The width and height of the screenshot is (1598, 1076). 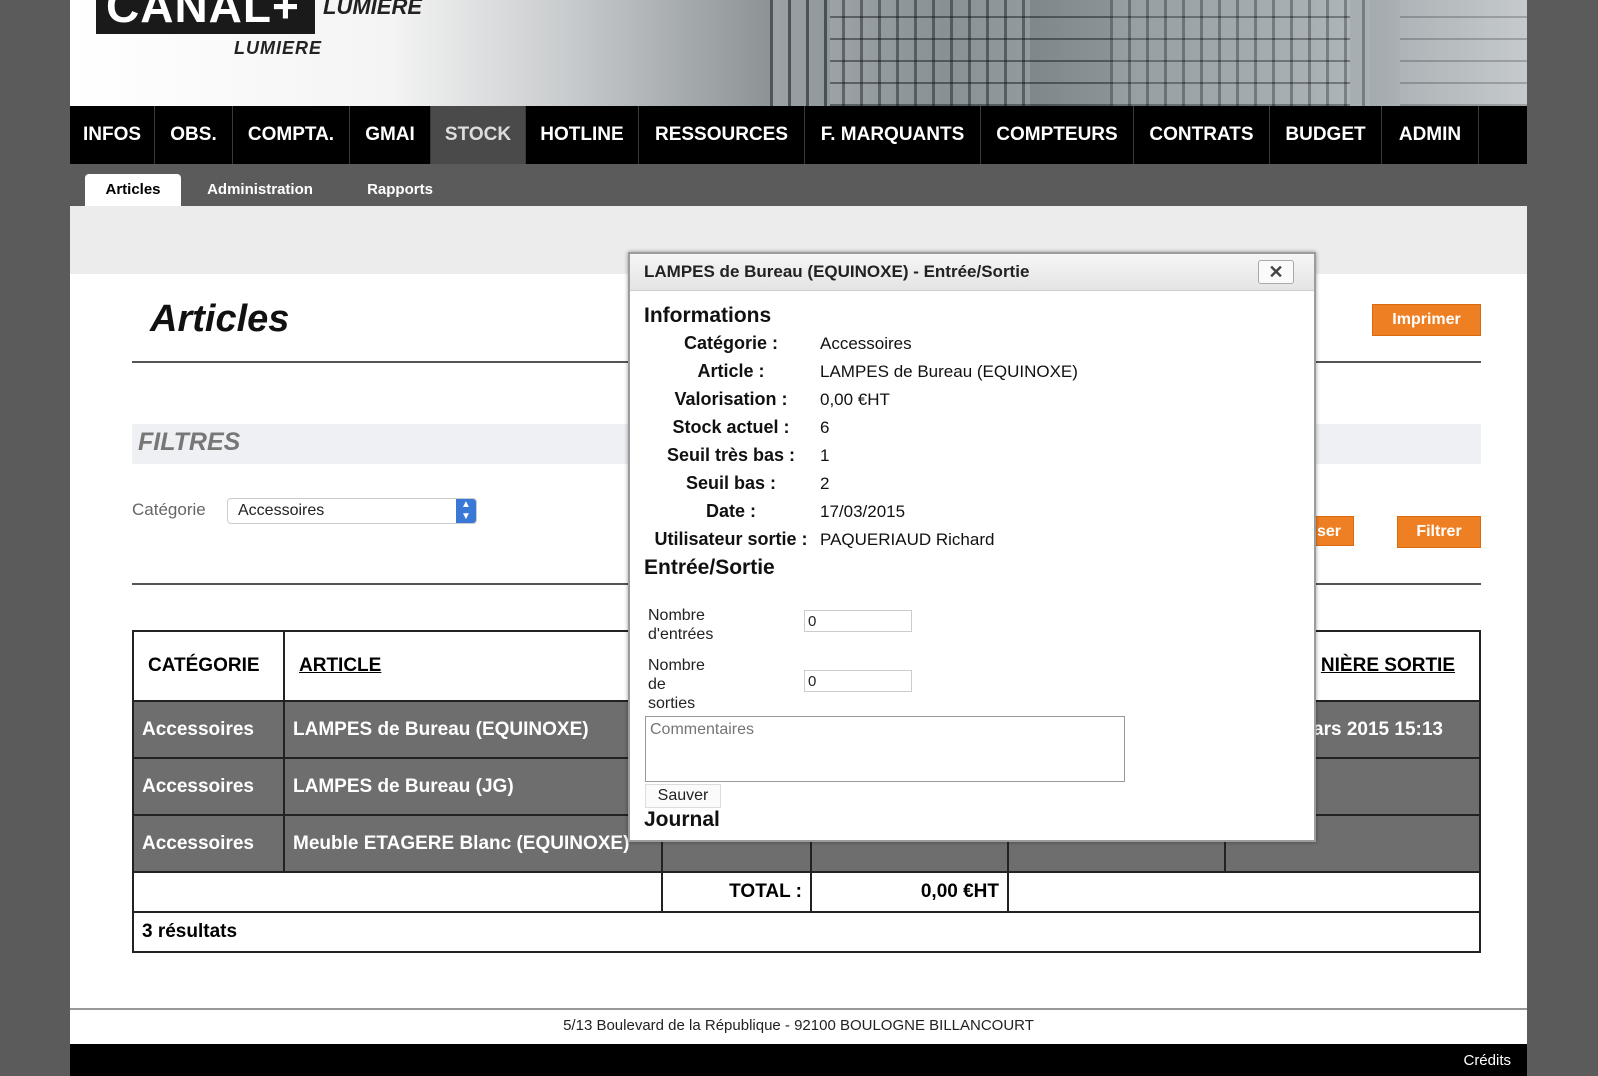 What do you see at coordinates (1202, 135) in the screenshot?
I see `nav-item-contrats: CONTRATS` at bounding box center [1202, 135].